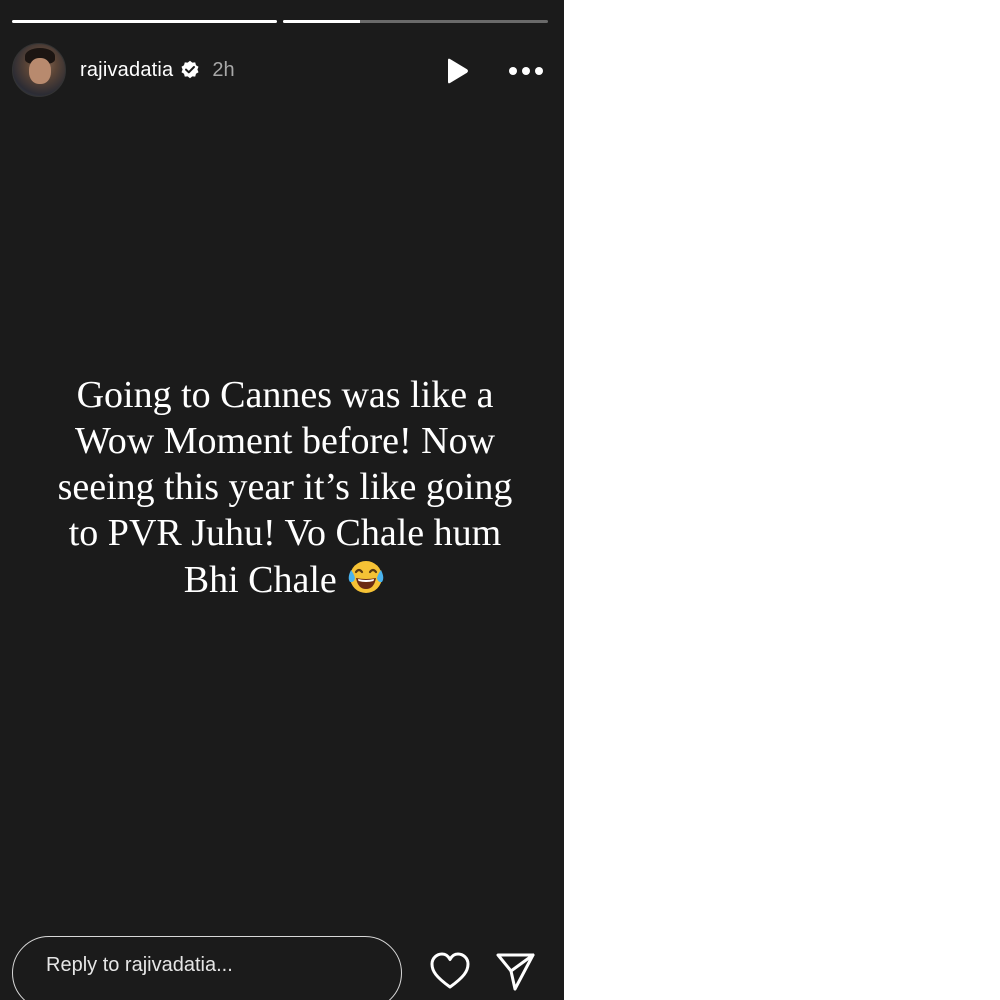 The width and height of the screenshot is (1000, 1000). I want to click on like-button, so click(450, 972).